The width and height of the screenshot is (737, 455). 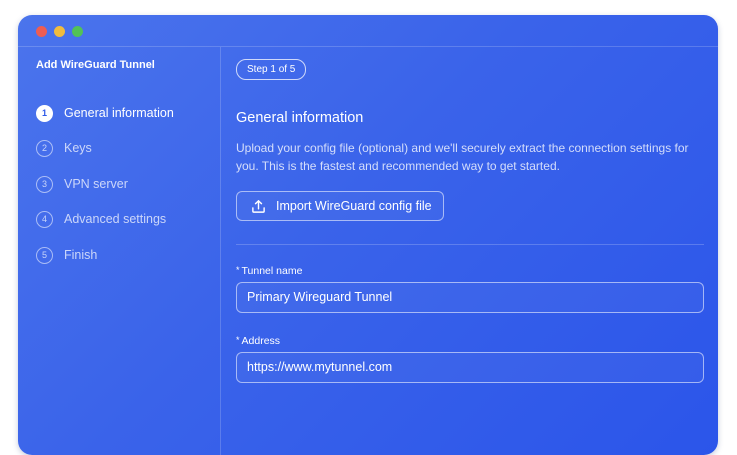 I want to click on close-window-button, so click(x=41, y=31).